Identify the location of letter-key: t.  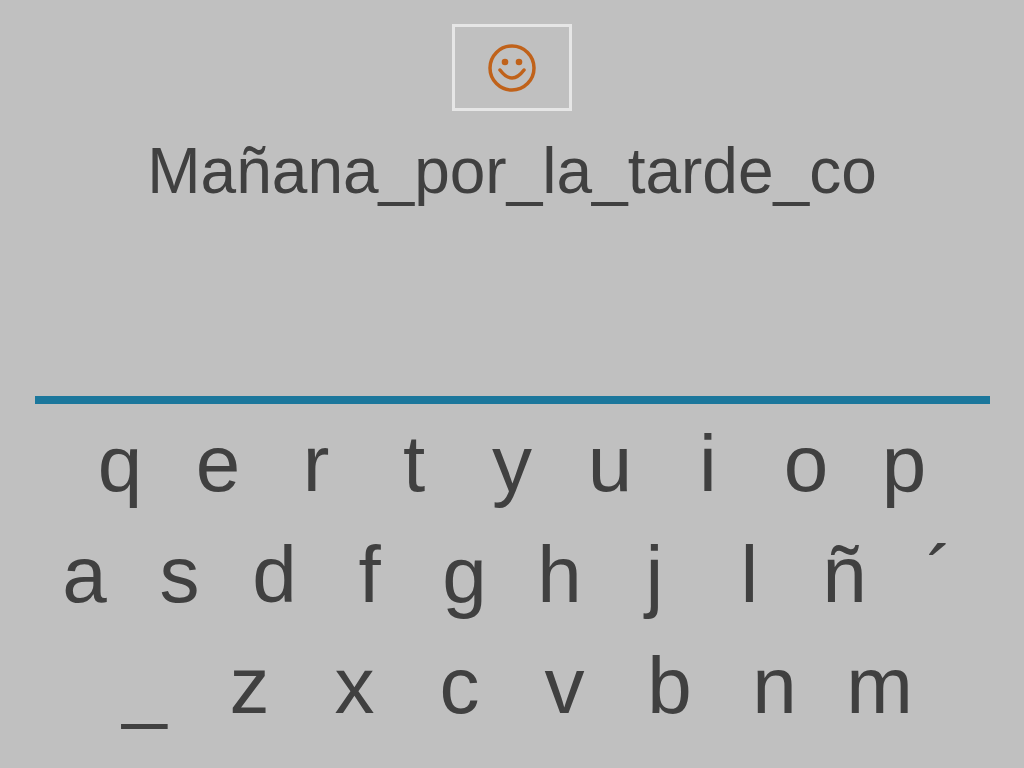
(414, 463).